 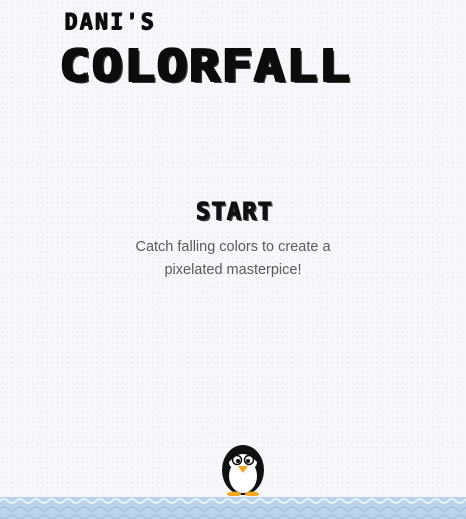 I want to click on penguin-left-pupil, so click(x=238, y=461).